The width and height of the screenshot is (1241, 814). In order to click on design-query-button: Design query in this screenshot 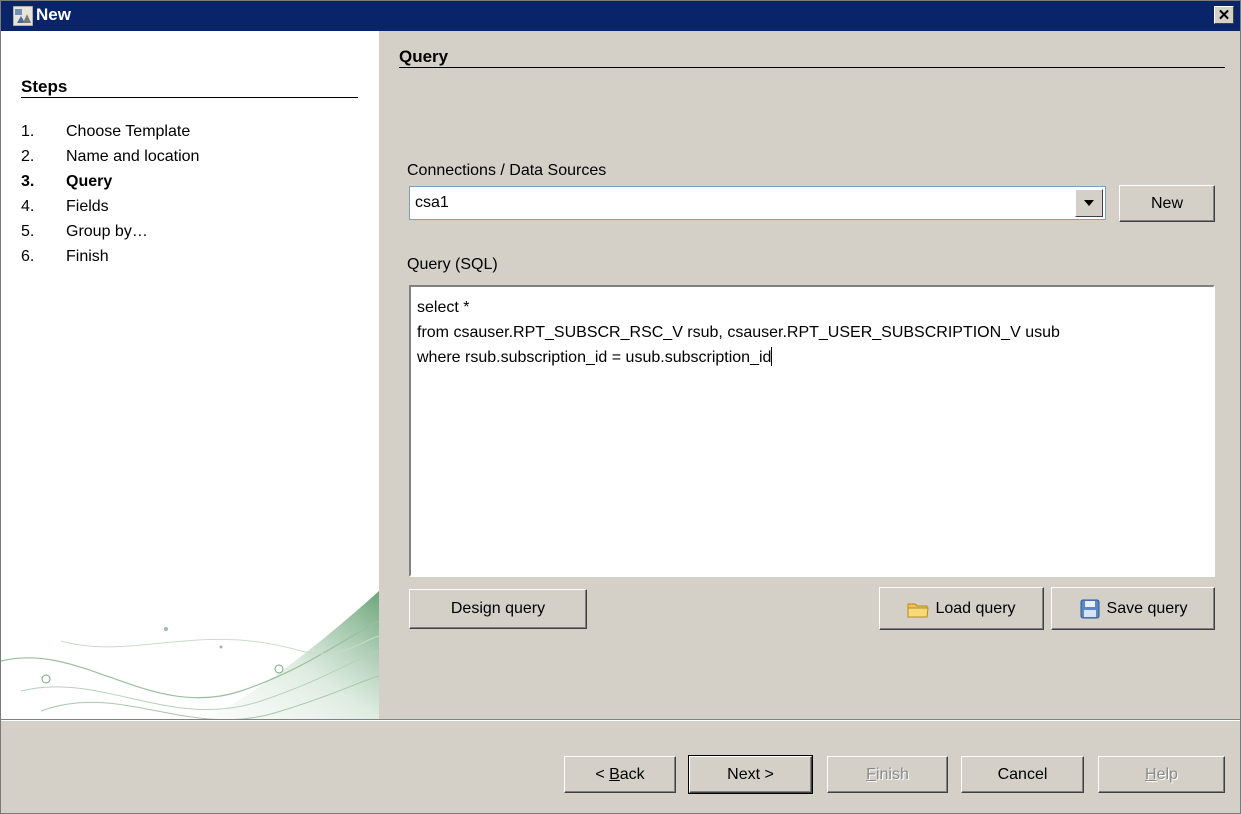, I will do `click(498, 609)`.